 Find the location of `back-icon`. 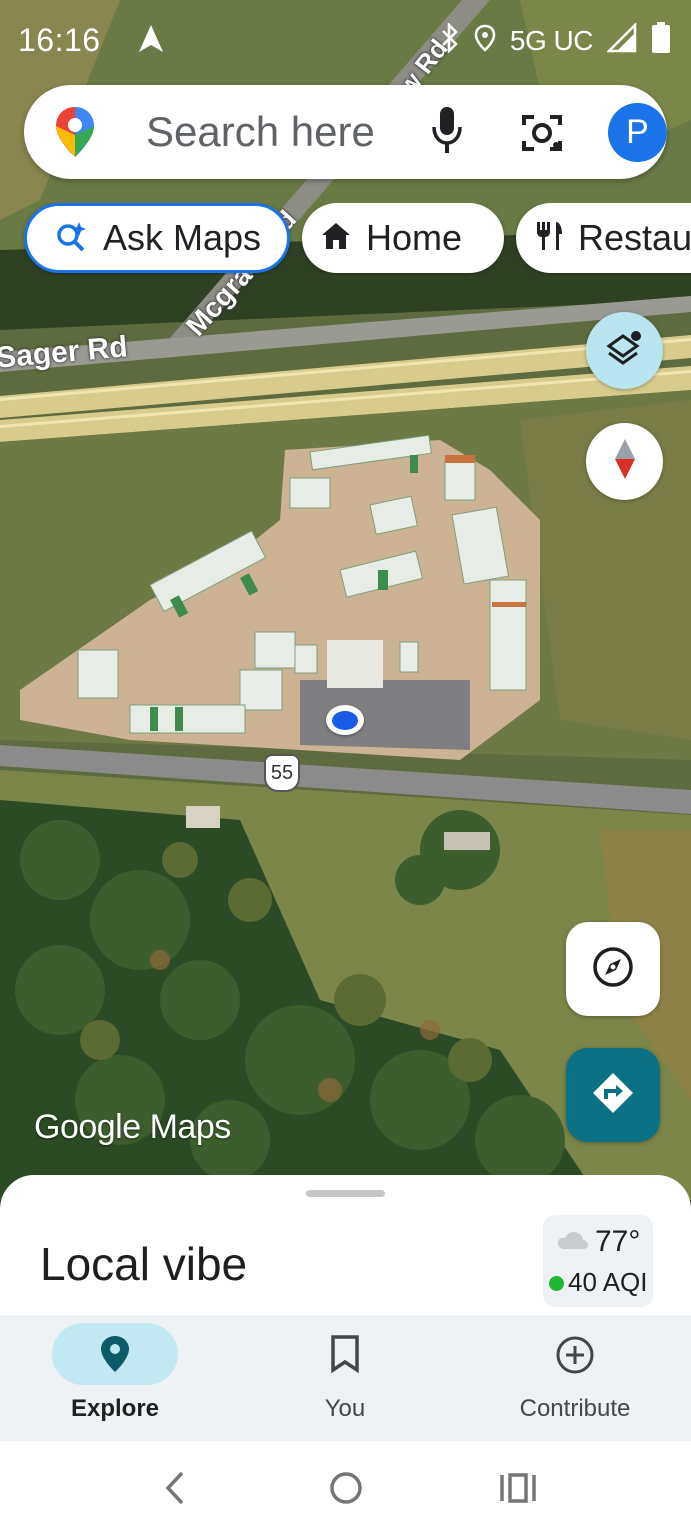

back-icon is located at coordinates (175, 1490).